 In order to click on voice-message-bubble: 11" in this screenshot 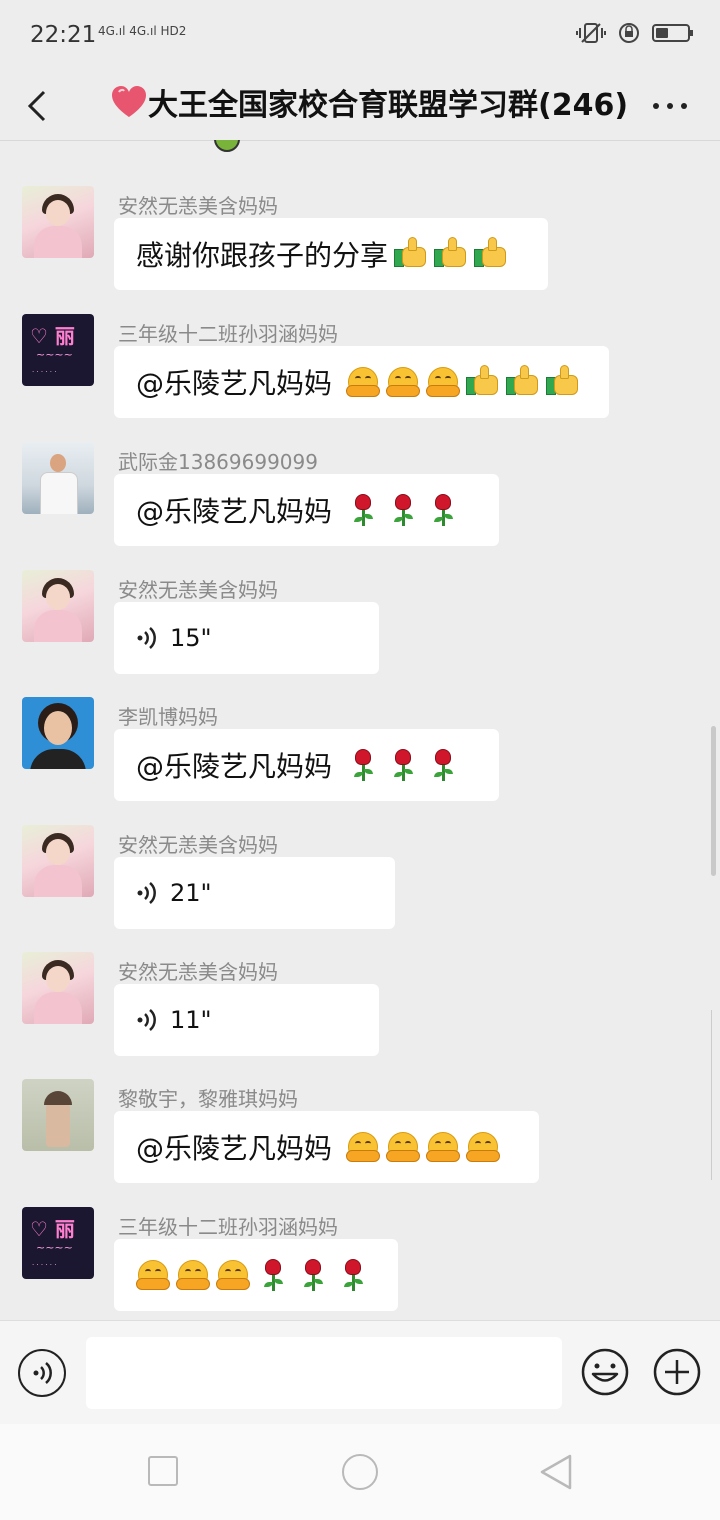, I will do `click(246, 1020)`.